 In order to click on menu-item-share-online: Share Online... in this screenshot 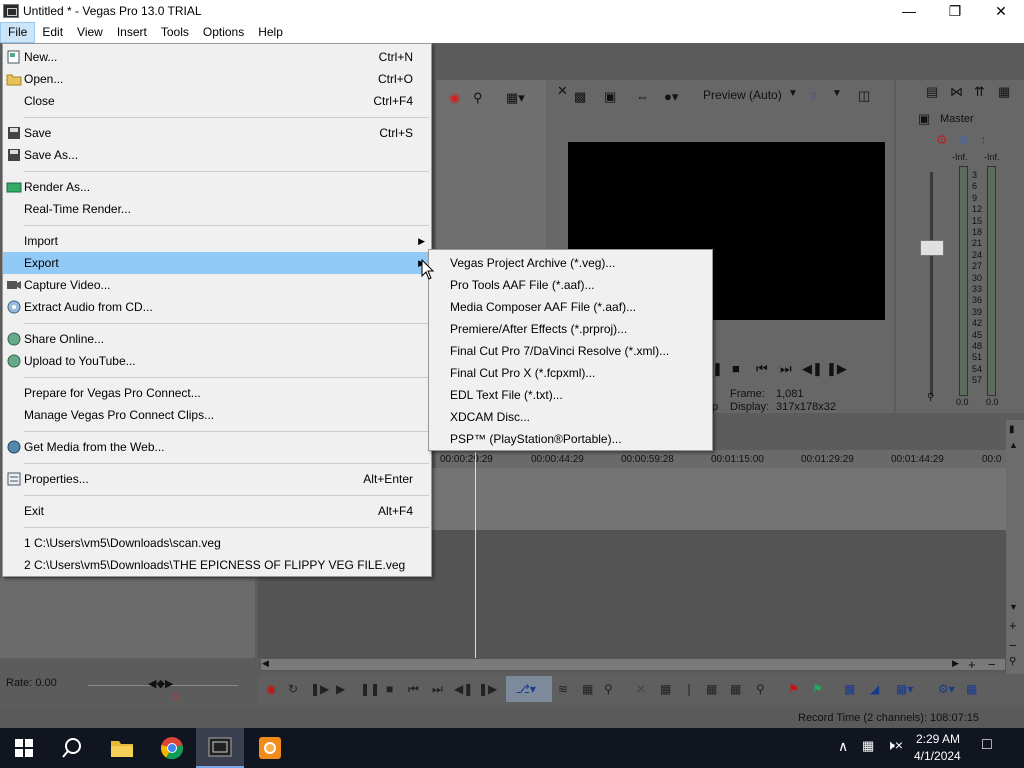, I will do `click(217, 339)`.